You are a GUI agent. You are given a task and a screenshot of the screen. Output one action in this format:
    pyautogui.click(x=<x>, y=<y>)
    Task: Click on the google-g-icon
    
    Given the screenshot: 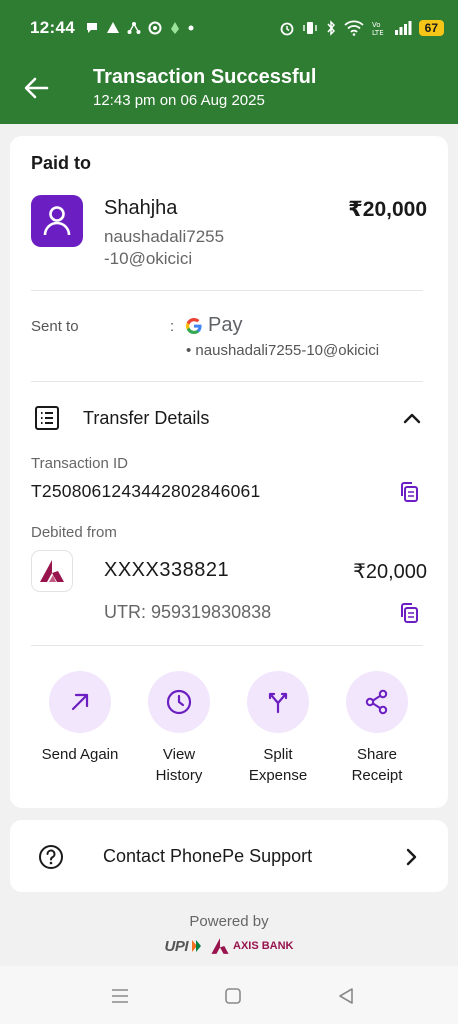 What is the action you would take?
    pyautogui.click(x=193, y=325)
    